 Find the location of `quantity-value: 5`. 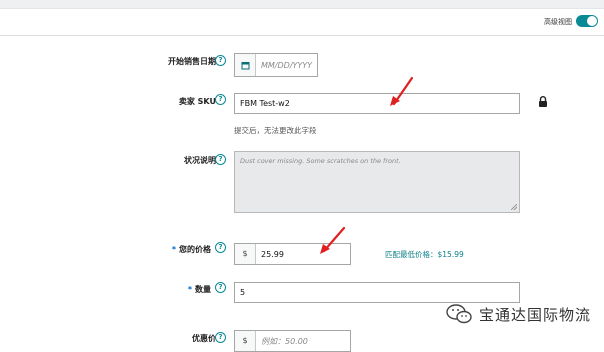

quantity-value: 5 is located at coordinates (243, 292).